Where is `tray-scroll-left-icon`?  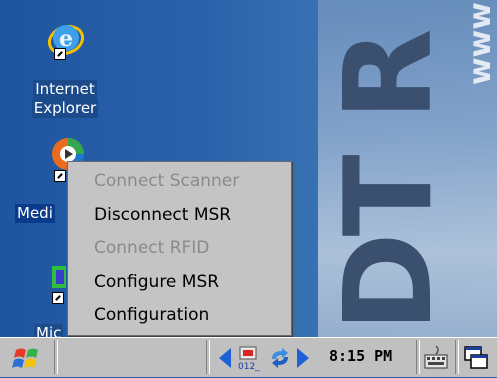
tray-scroll-left-icon is located at coordinates (225, 358).